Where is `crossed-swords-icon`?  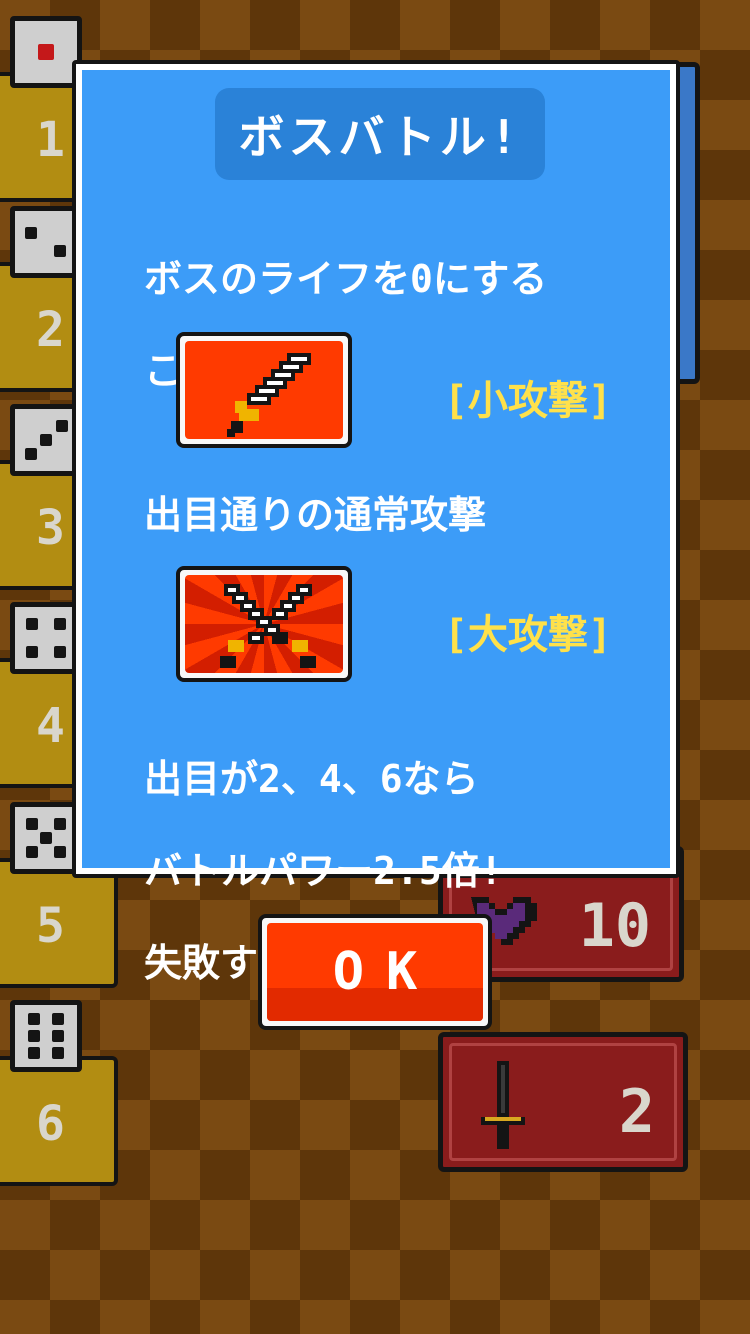
crossed-swords-icon is located at coordinates (268, 626).